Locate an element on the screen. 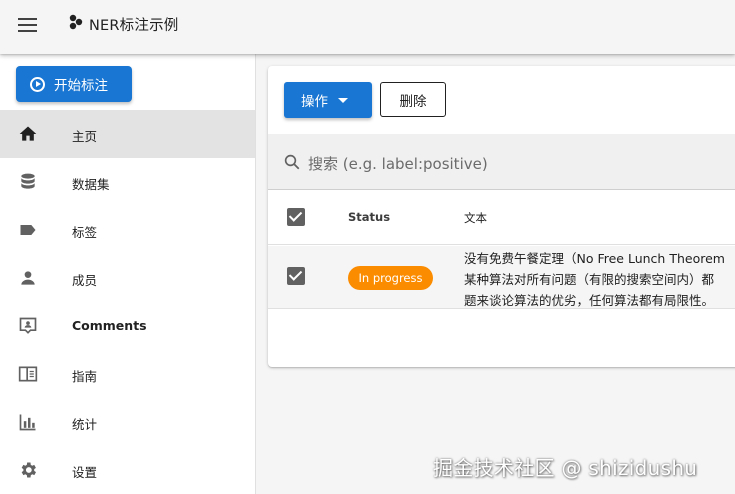  row-text-line: 某种算法对所有问题（有限的搜索空间内）都 is located at coordinates (589, 279).